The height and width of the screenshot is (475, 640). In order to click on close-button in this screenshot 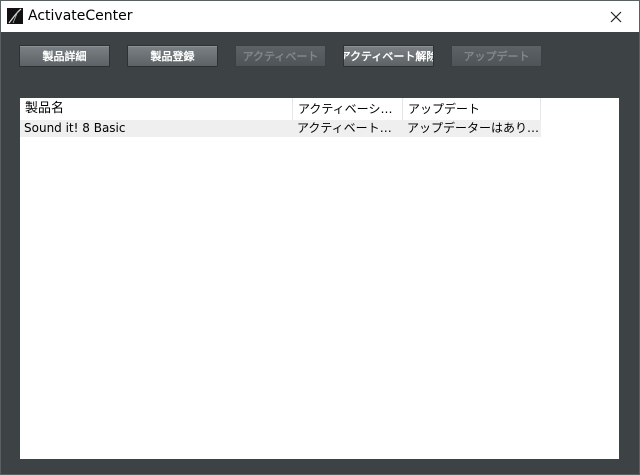, I will do `click(616, 16)`.